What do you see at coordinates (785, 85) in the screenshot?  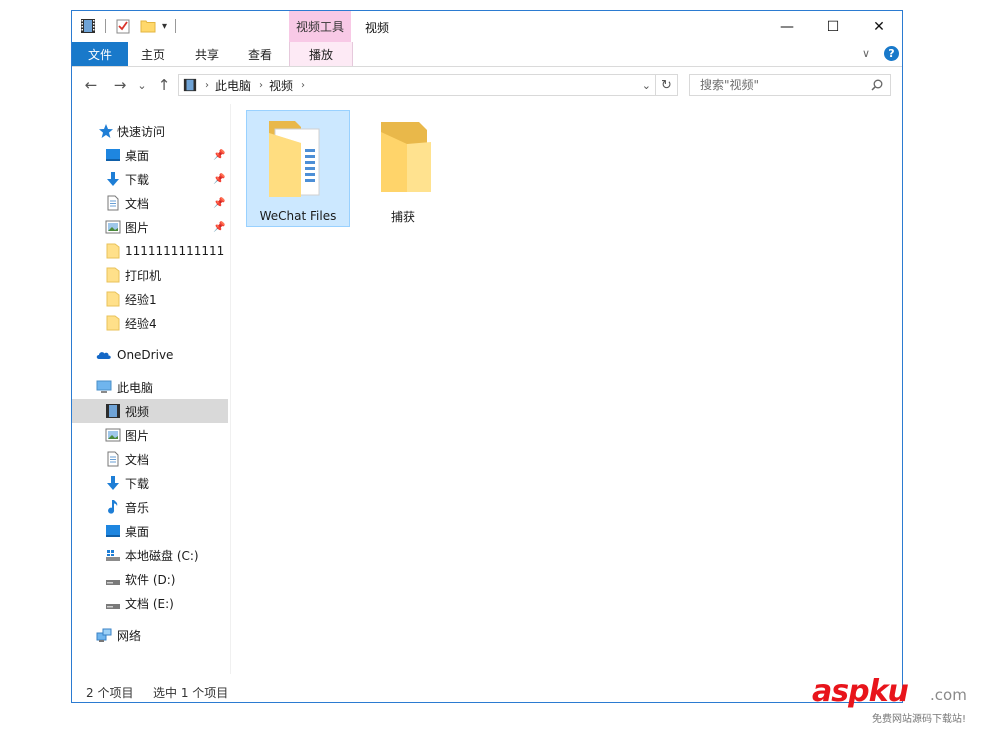 I see `search-input` at bounding box center [785, 85].